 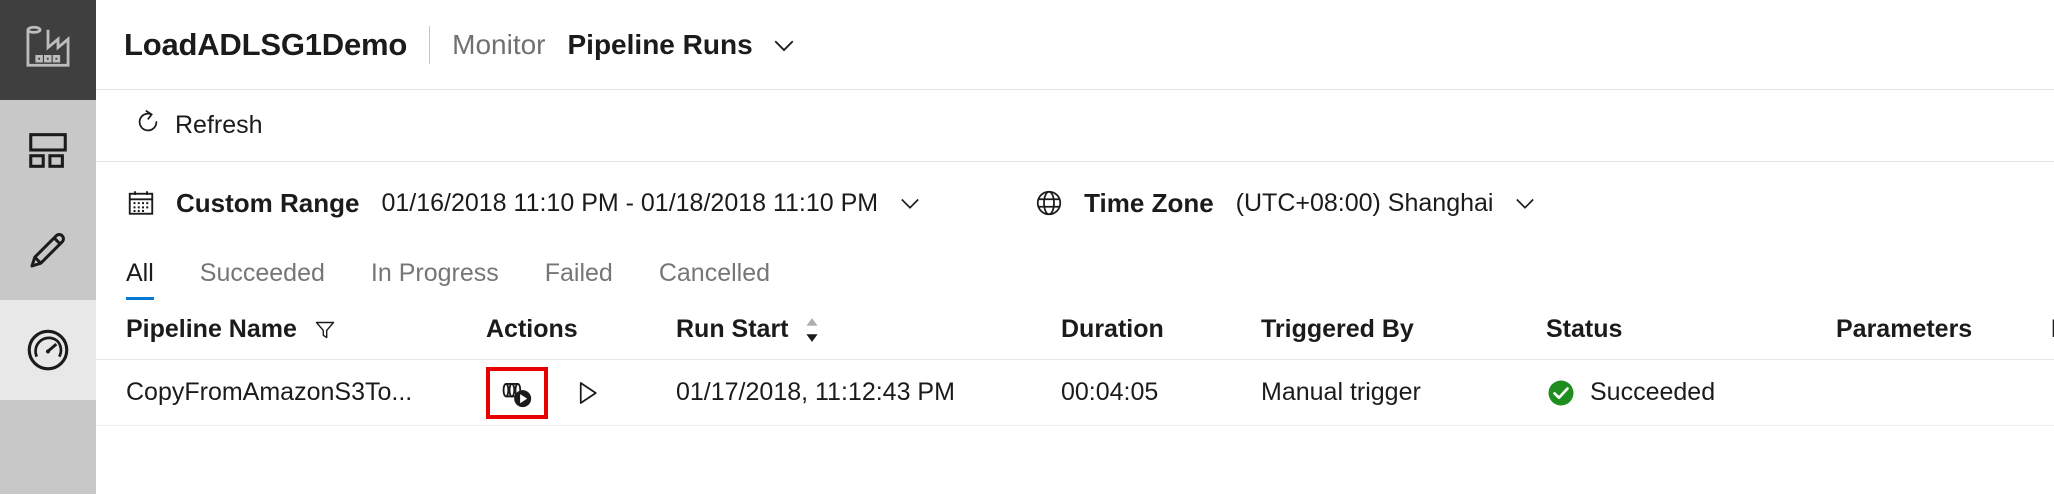 I want to click on calendar-icon, so click(x=141, y=203).